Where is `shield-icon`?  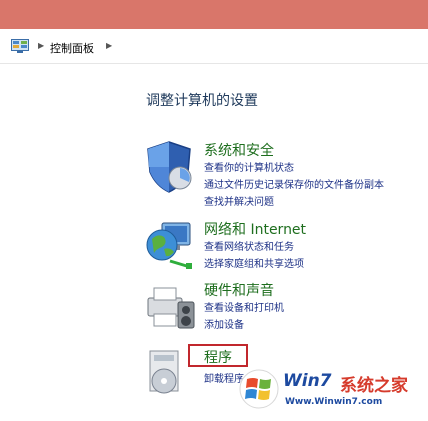
shield-icon is located at coordinates (169, 167).